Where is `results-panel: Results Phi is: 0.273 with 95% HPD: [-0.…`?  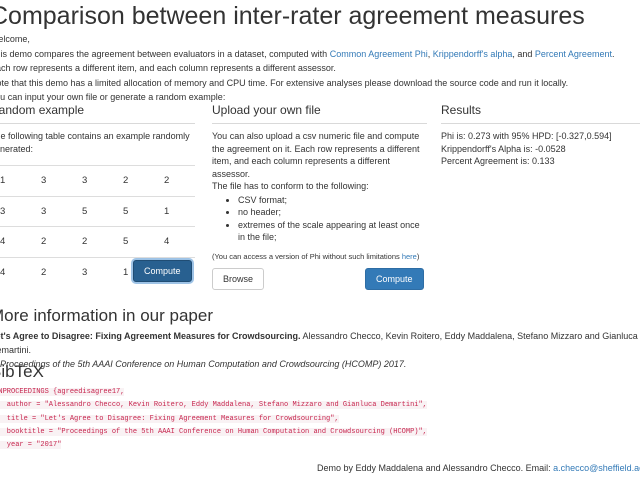
results-panel: Results Phi is: 0.273 with 95% HPD: [-0.… is located at coordinates (540, 135).